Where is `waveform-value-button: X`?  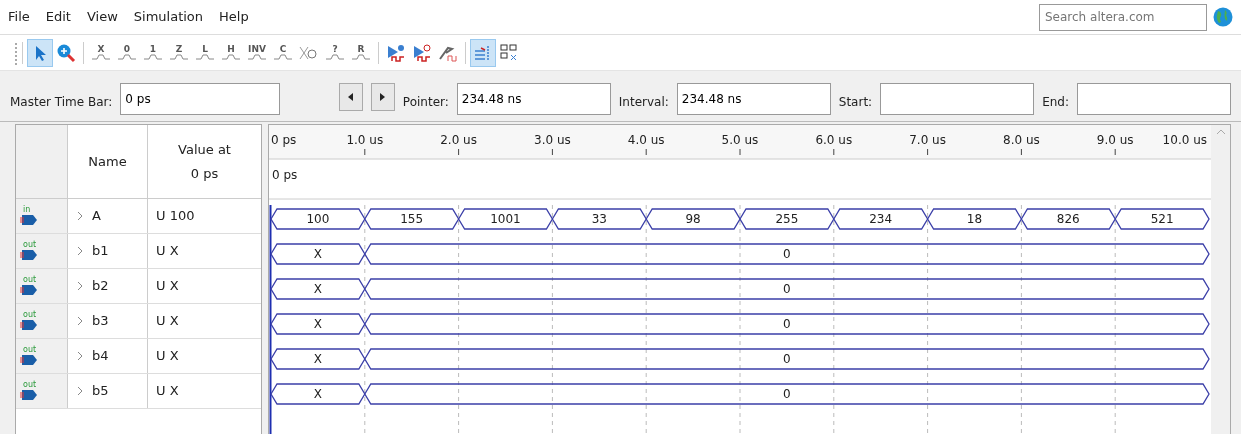 waveform-value-button: X is located at coordinates (101, 52).